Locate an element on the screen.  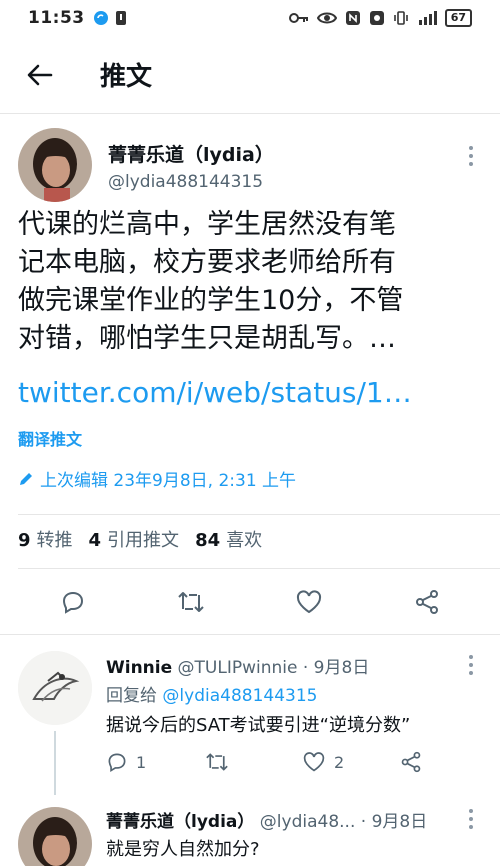
like-button: 2 is located at coordinates (351, 762).